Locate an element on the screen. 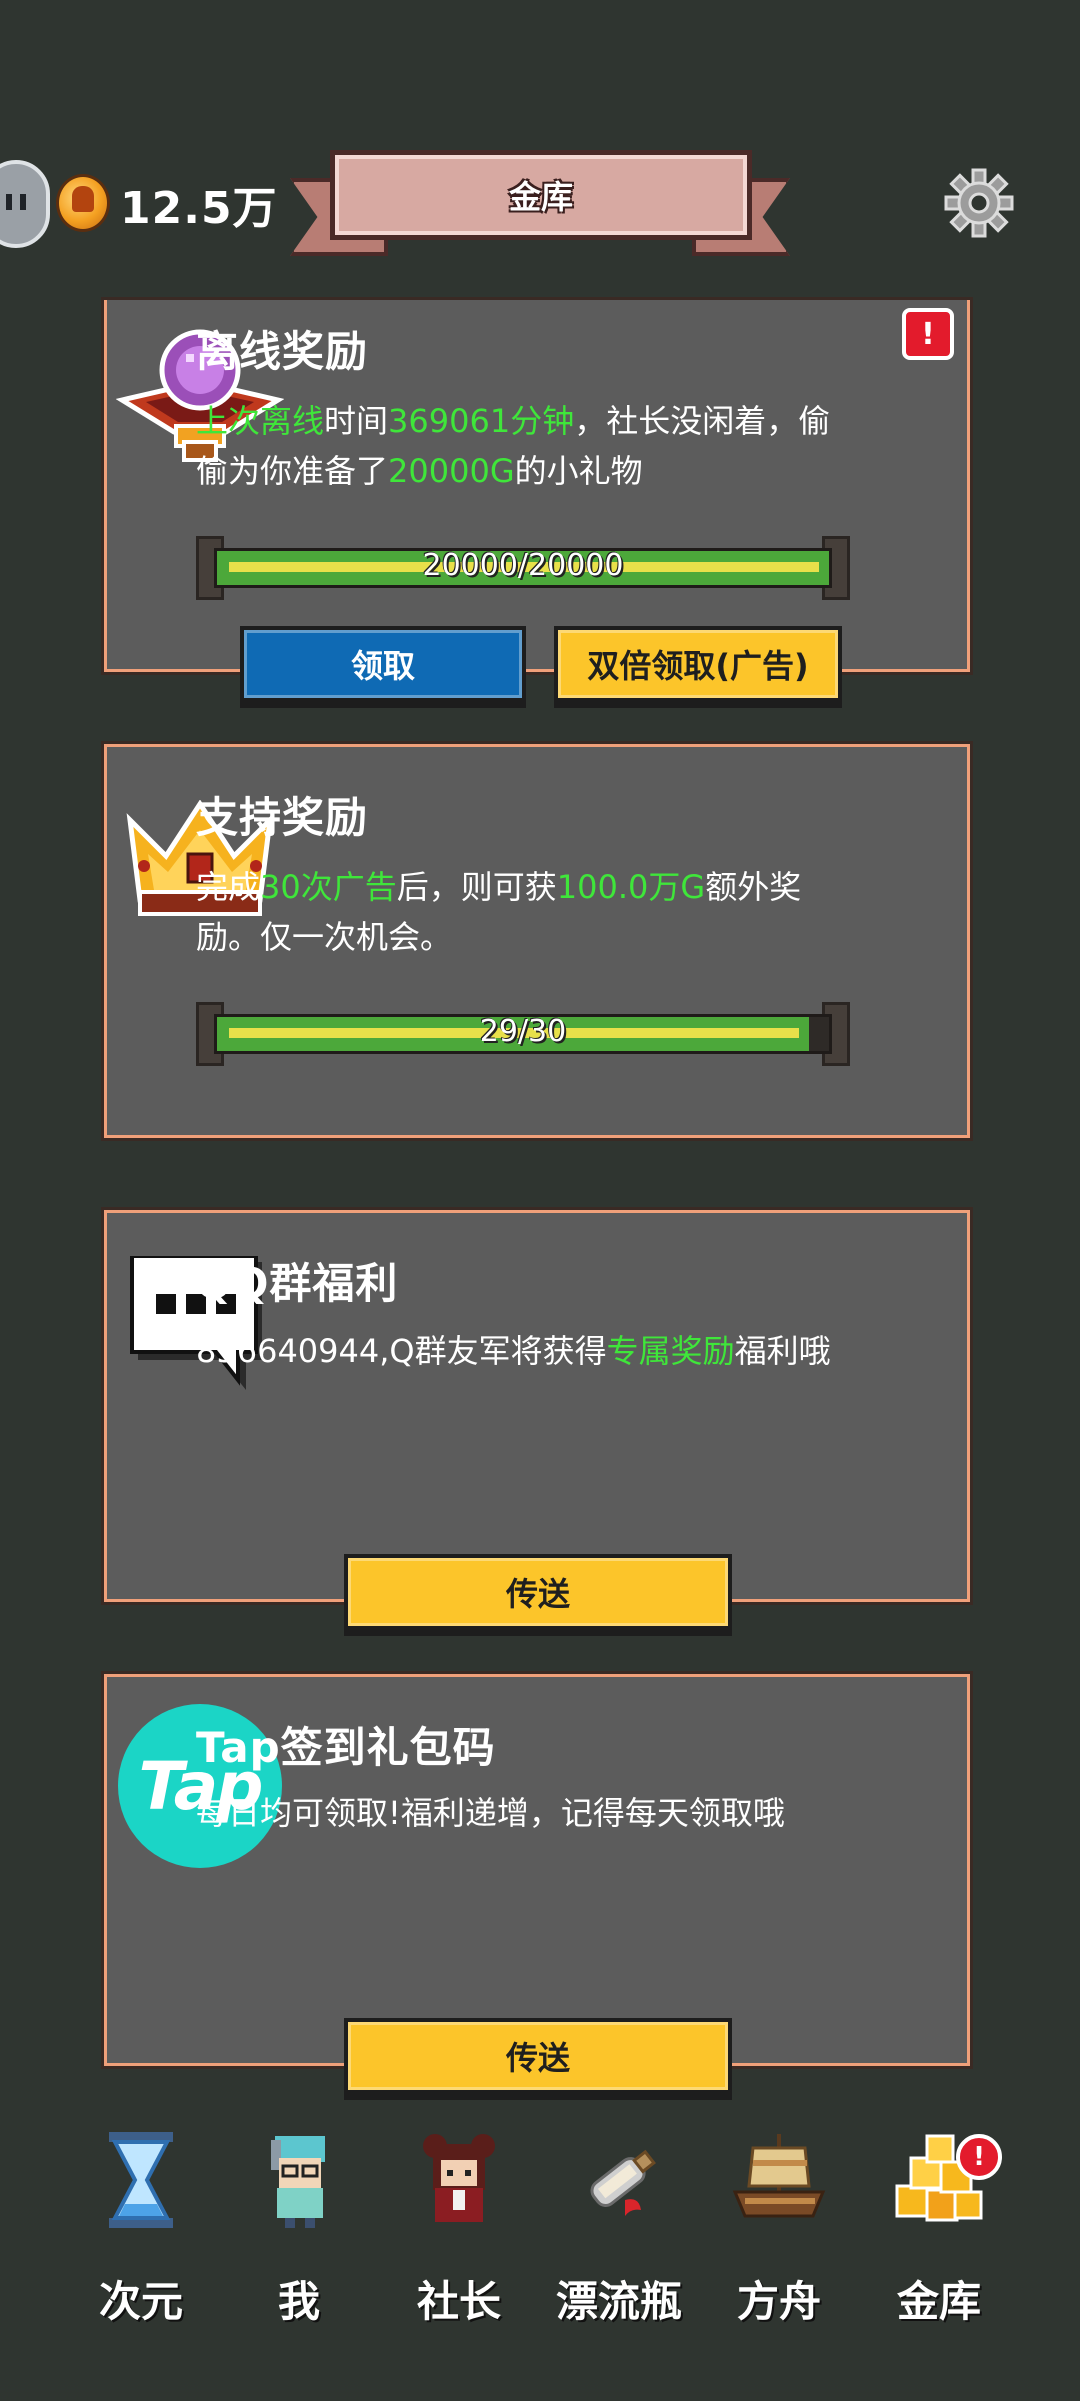 Image resolution: width=1080 pixels, height=2401 pixels. support-progress-bar: 29/30 is located at coordinates (523, 1034).